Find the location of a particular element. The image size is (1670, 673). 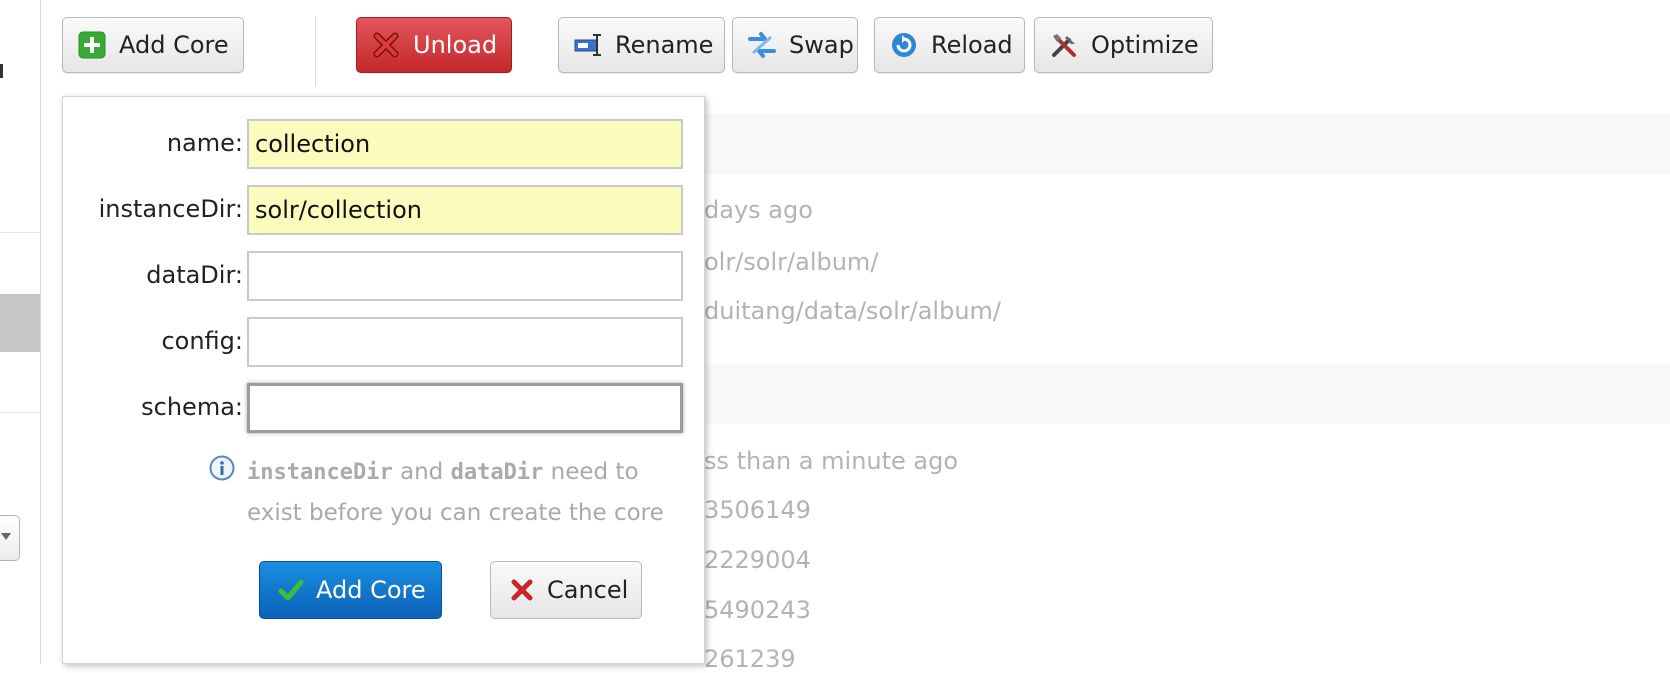

schema-label: schema: is located at coordinates (192, 407).